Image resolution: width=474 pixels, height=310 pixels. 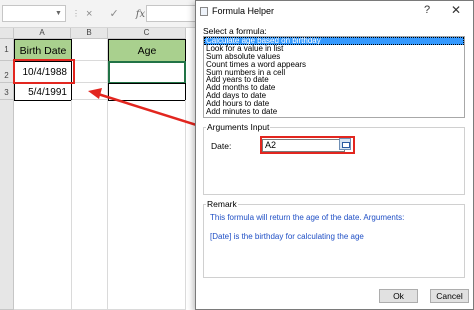 I want to click on date-label: Date:, so click(x=221, y=146).